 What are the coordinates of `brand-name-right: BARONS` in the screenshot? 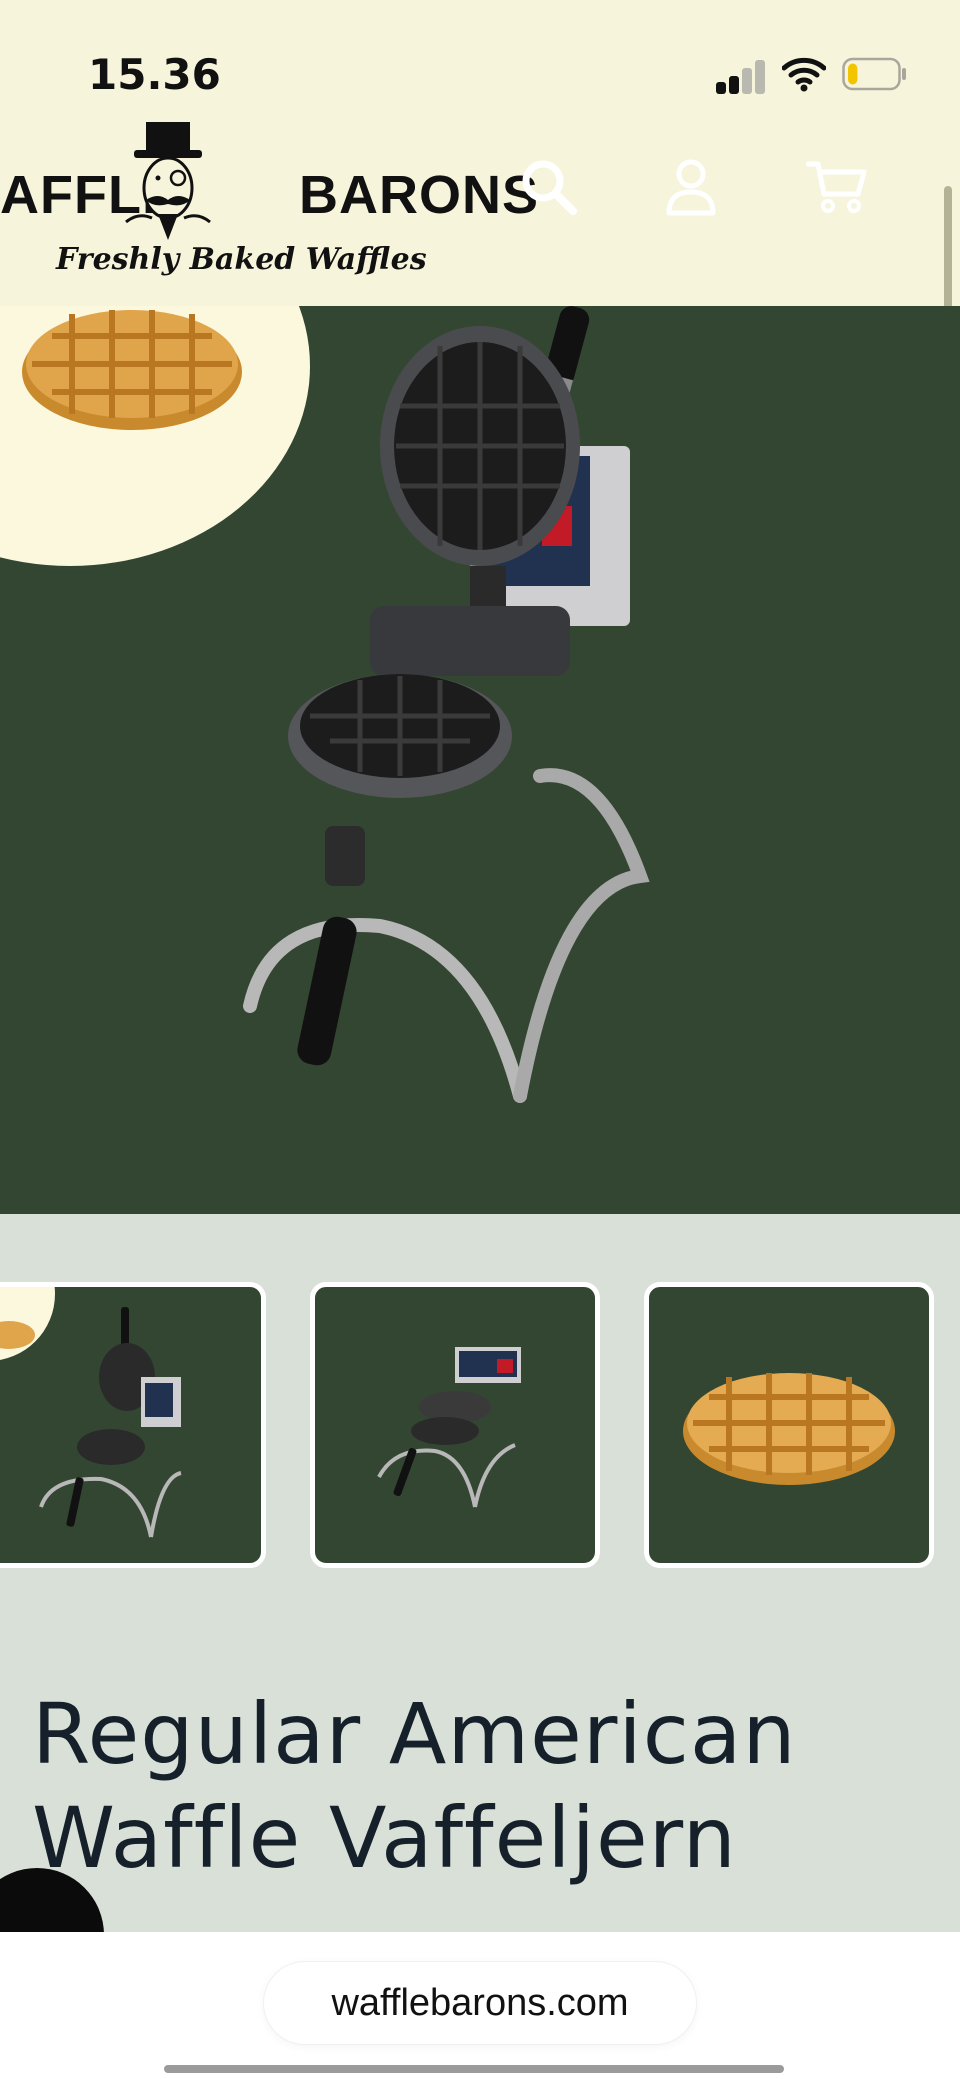 It's located at (418, 195).